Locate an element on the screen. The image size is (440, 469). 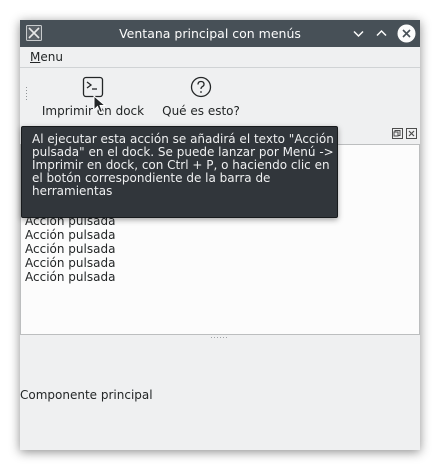
whats-this-button: Qué es esto? is located at coordinates (201, 95).